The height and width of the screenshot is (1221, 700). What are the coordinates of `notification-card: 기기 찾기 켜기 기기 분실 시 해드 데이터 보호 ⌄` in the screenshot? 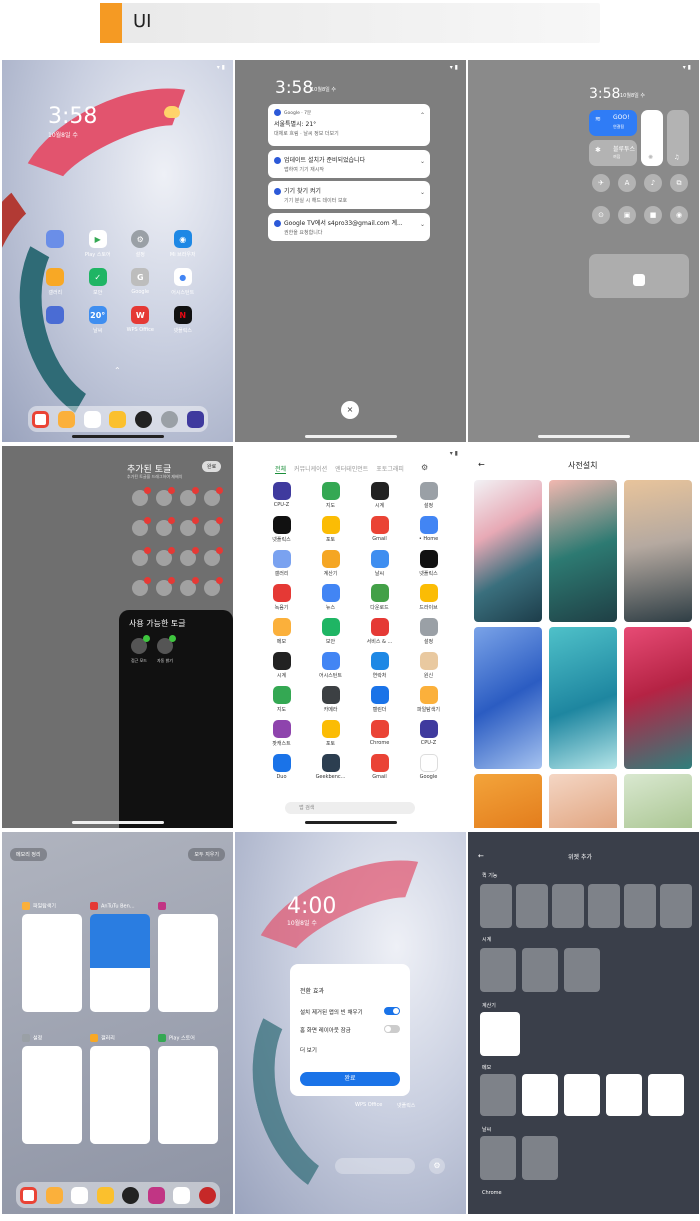 It's located at (349, 195).